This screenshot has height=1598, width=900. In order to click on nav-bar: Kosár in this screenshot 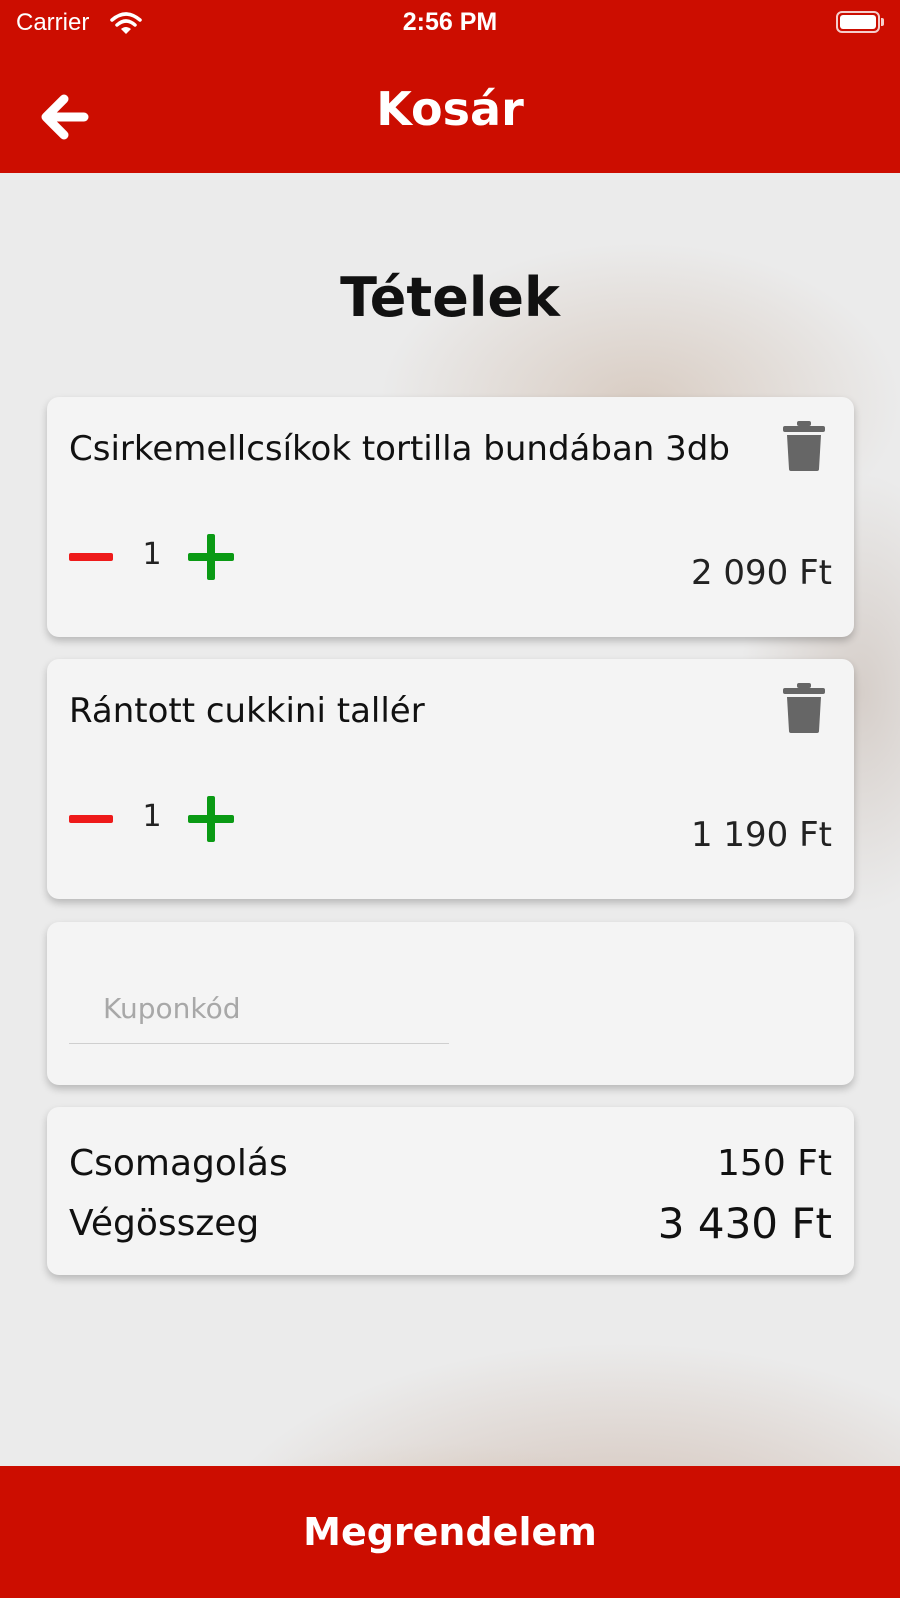, I will do `click(450, 109)`.